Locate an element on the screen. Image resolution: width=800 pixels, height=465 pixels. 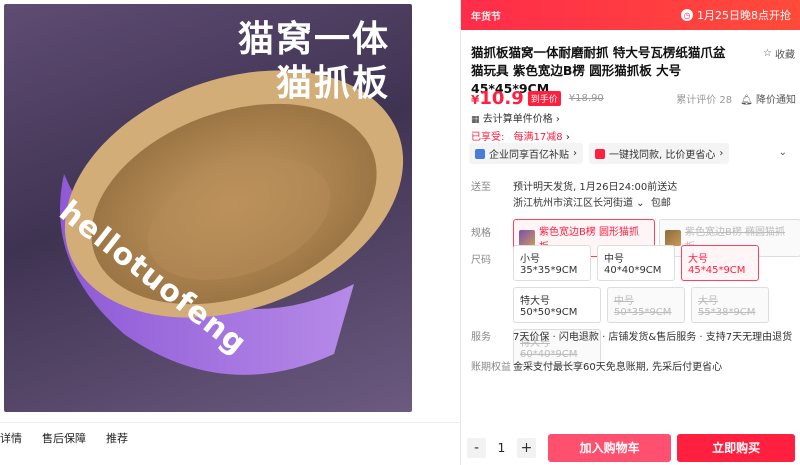
promotion-line: 已享受: 每满17减8 › is located at coordinates (520, 137).